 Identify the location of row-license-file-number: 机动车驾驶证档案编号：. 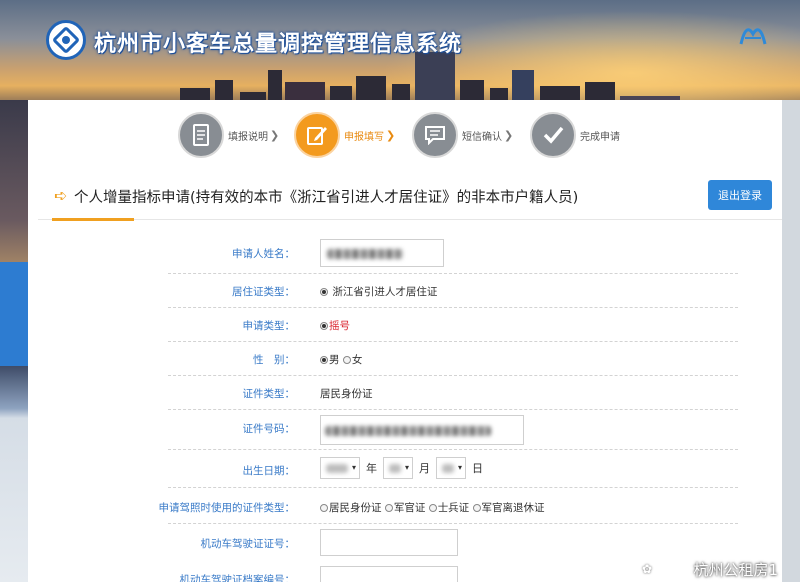
(453, 572).